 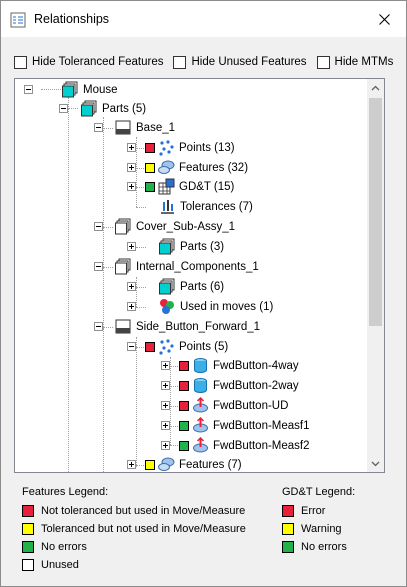 I want to click on tree-label: Tolerances (7), so click(x=216, y=206).